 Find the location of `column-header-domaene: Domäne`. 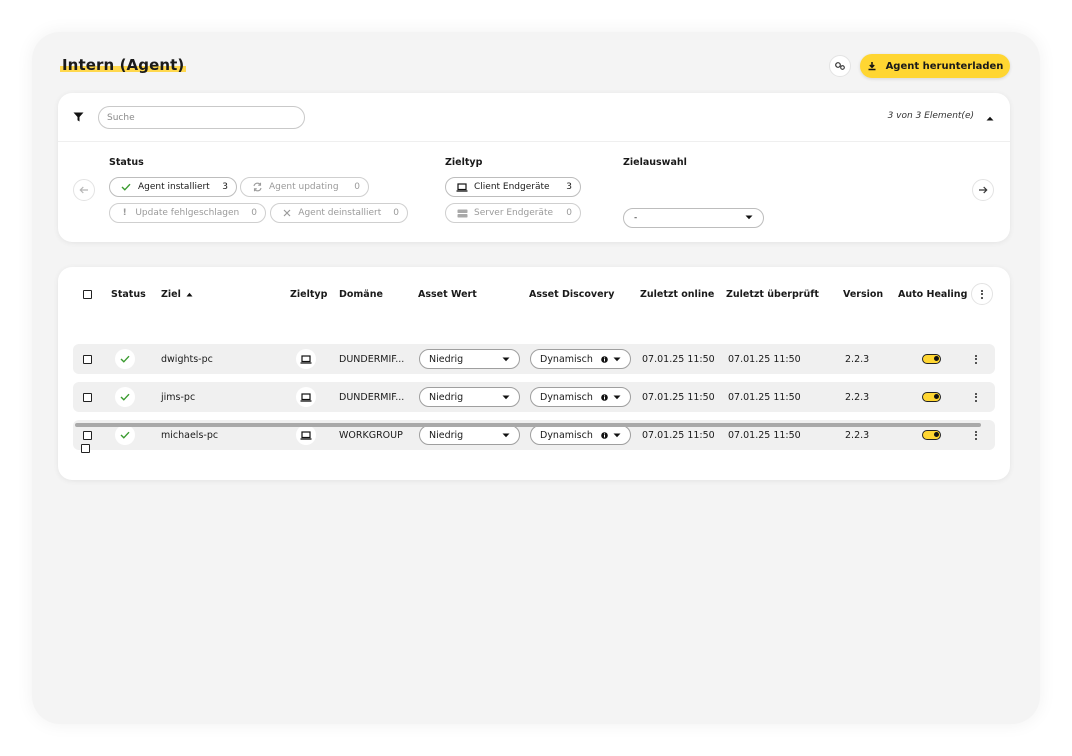

column-header-domaene: Domäne is located at coordinates (361, 294).